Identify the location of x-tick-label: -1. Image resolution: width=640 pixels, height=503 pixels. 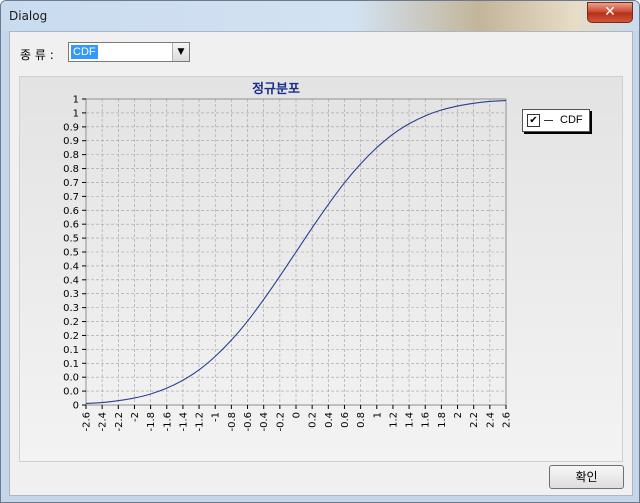
(216, 417).